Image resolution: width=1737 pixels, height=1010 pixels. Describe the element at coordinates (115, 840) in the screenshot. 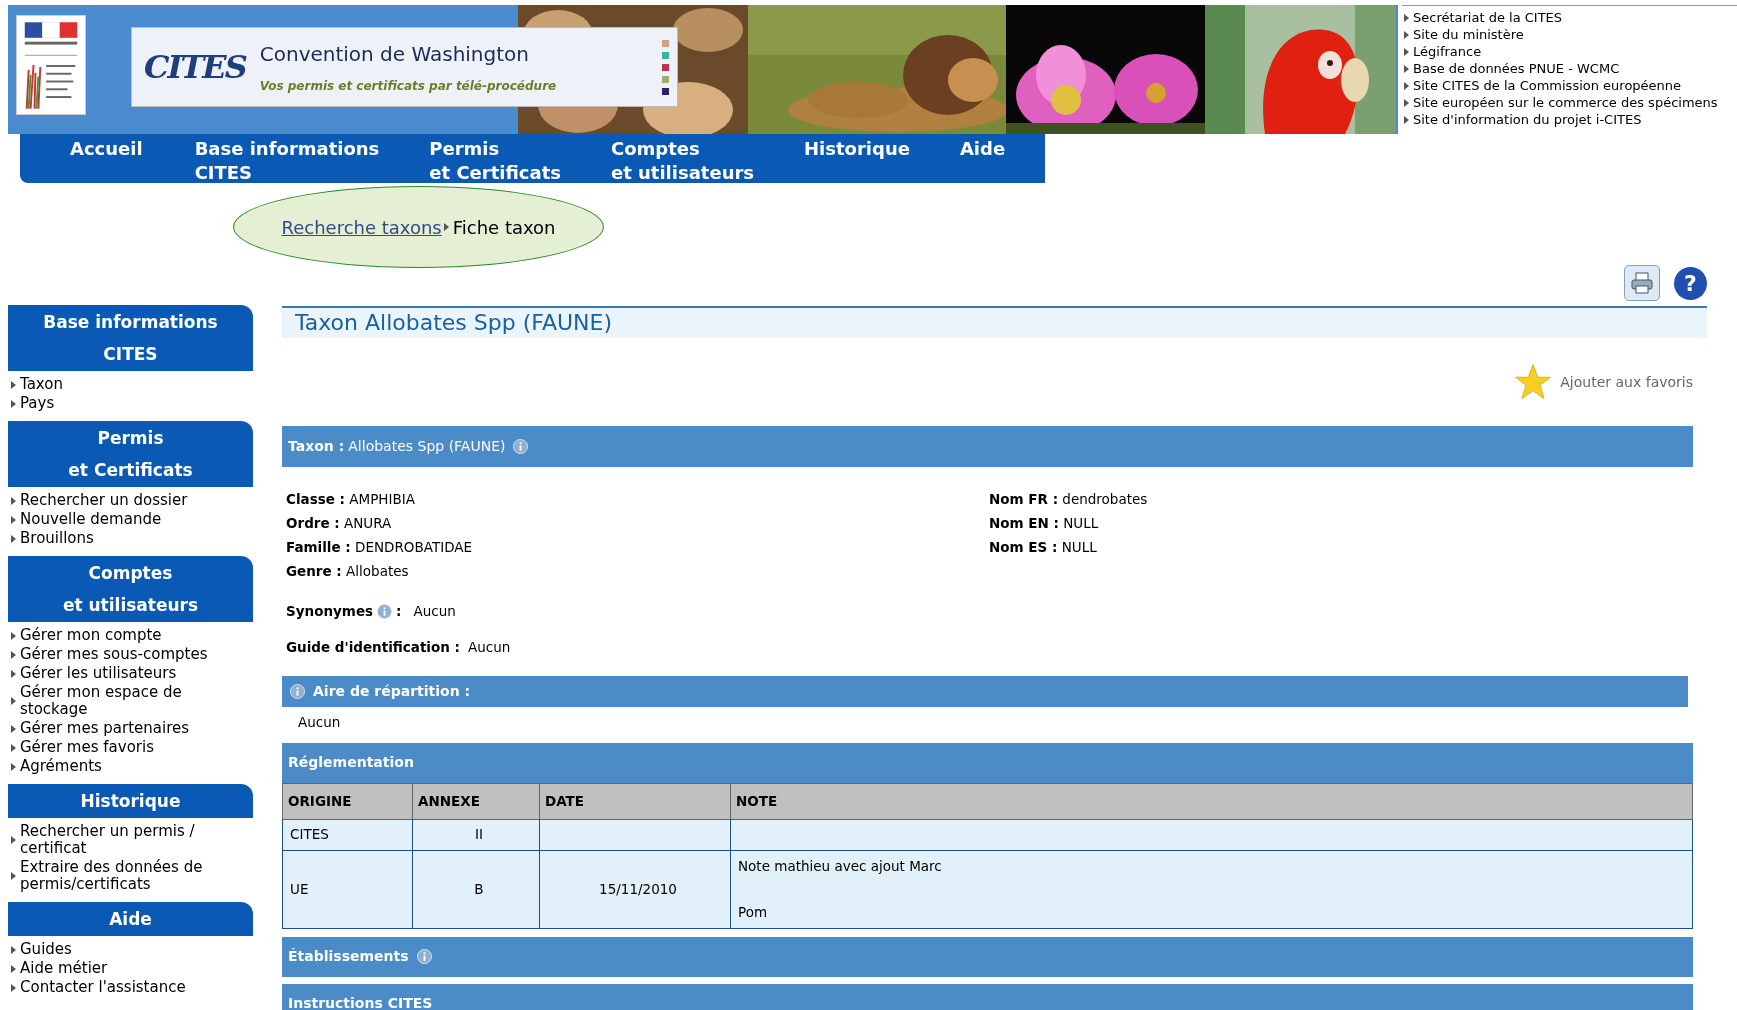

I see `sidebar-item: Rechercher un permis / certificat` at that location.